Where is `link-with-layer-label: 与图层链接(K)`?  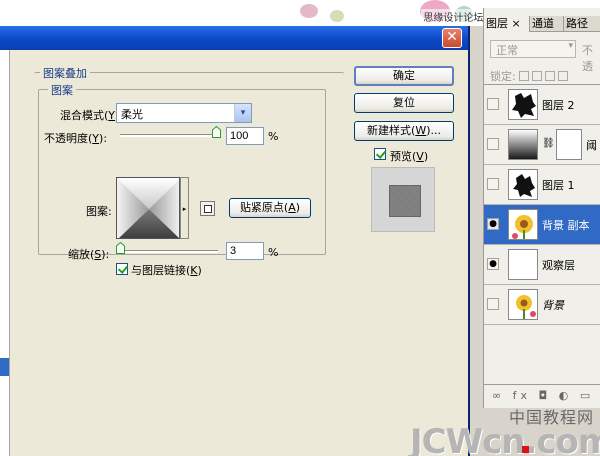
link-with-layer-label: 与图层链接(K) is located at coordinates (166, 270).